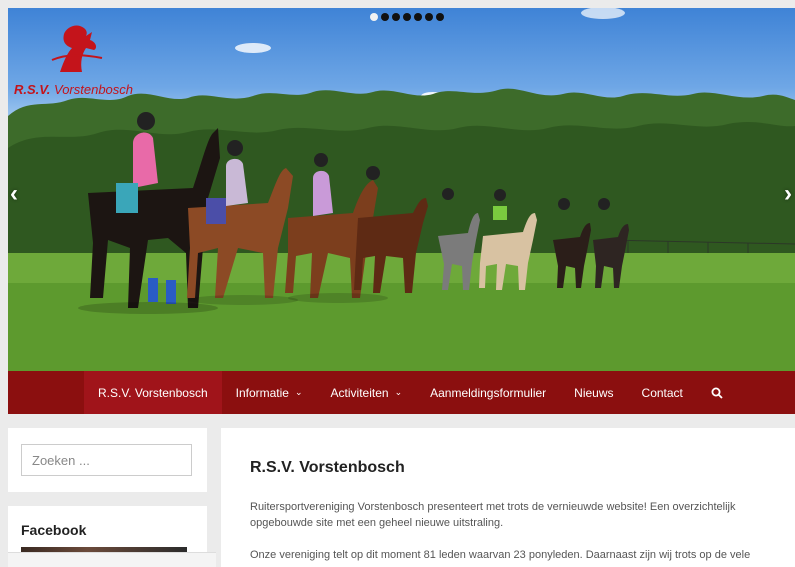 This screenshot has height=567, width=795. Describe the element at coordinates (54, 530) in the screenshot. I see `facebook-title: Facebook` at that location.